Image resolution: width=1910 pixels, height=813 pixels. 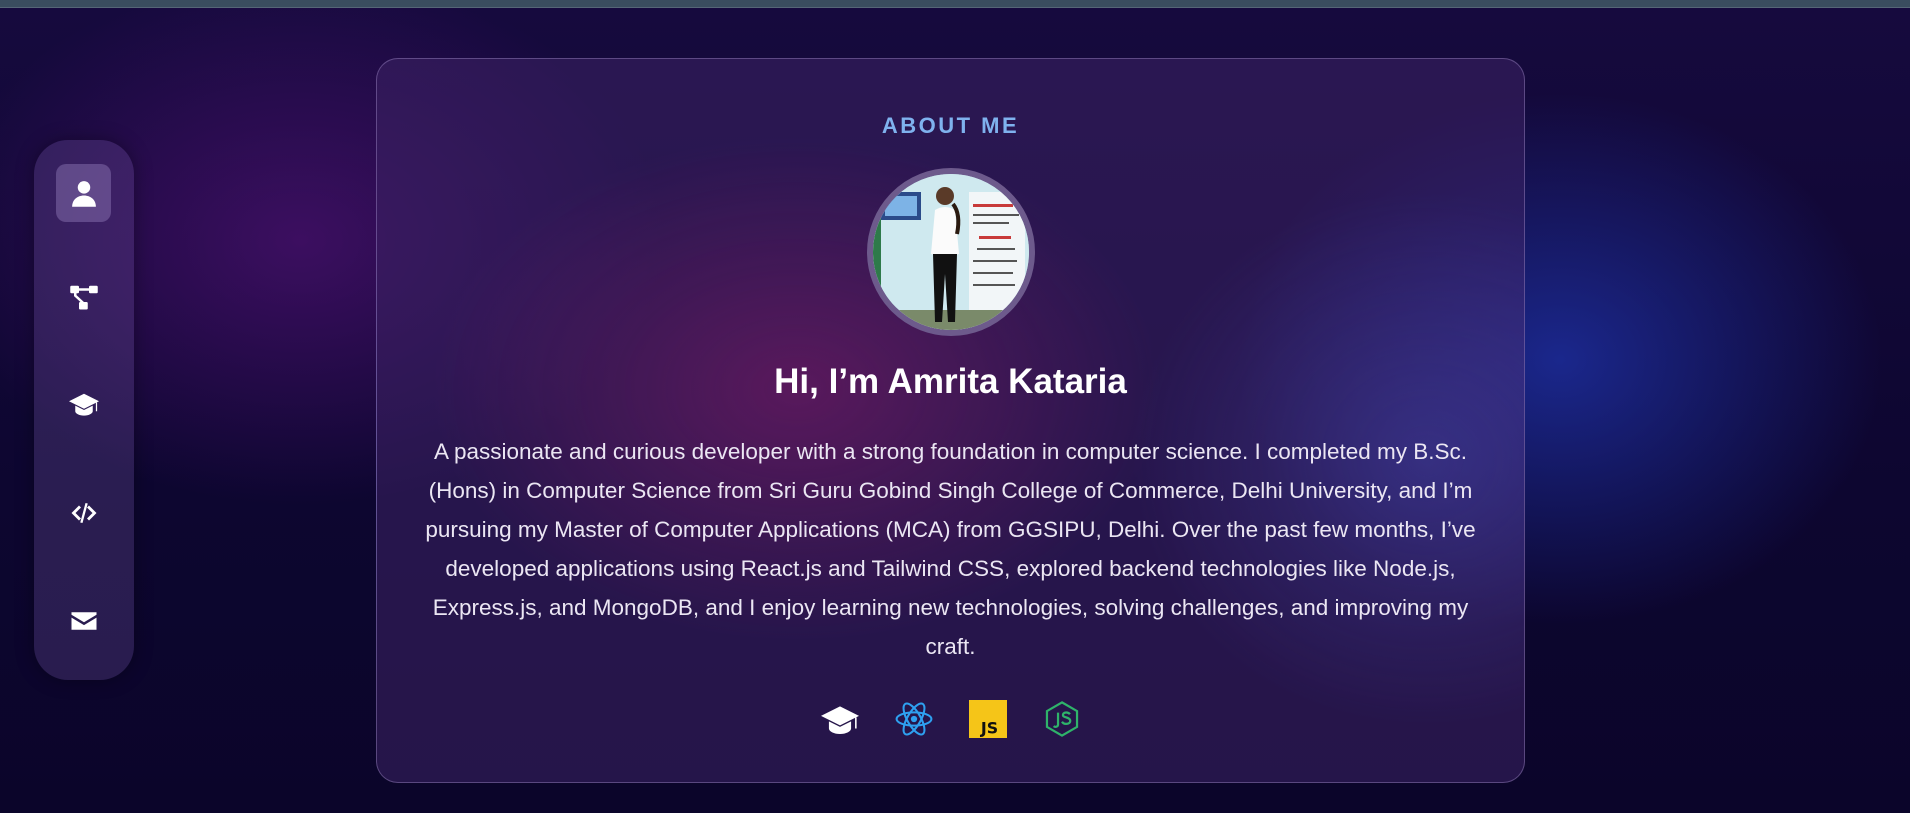 I want to click on user-icon, so click(x=83, y=194).